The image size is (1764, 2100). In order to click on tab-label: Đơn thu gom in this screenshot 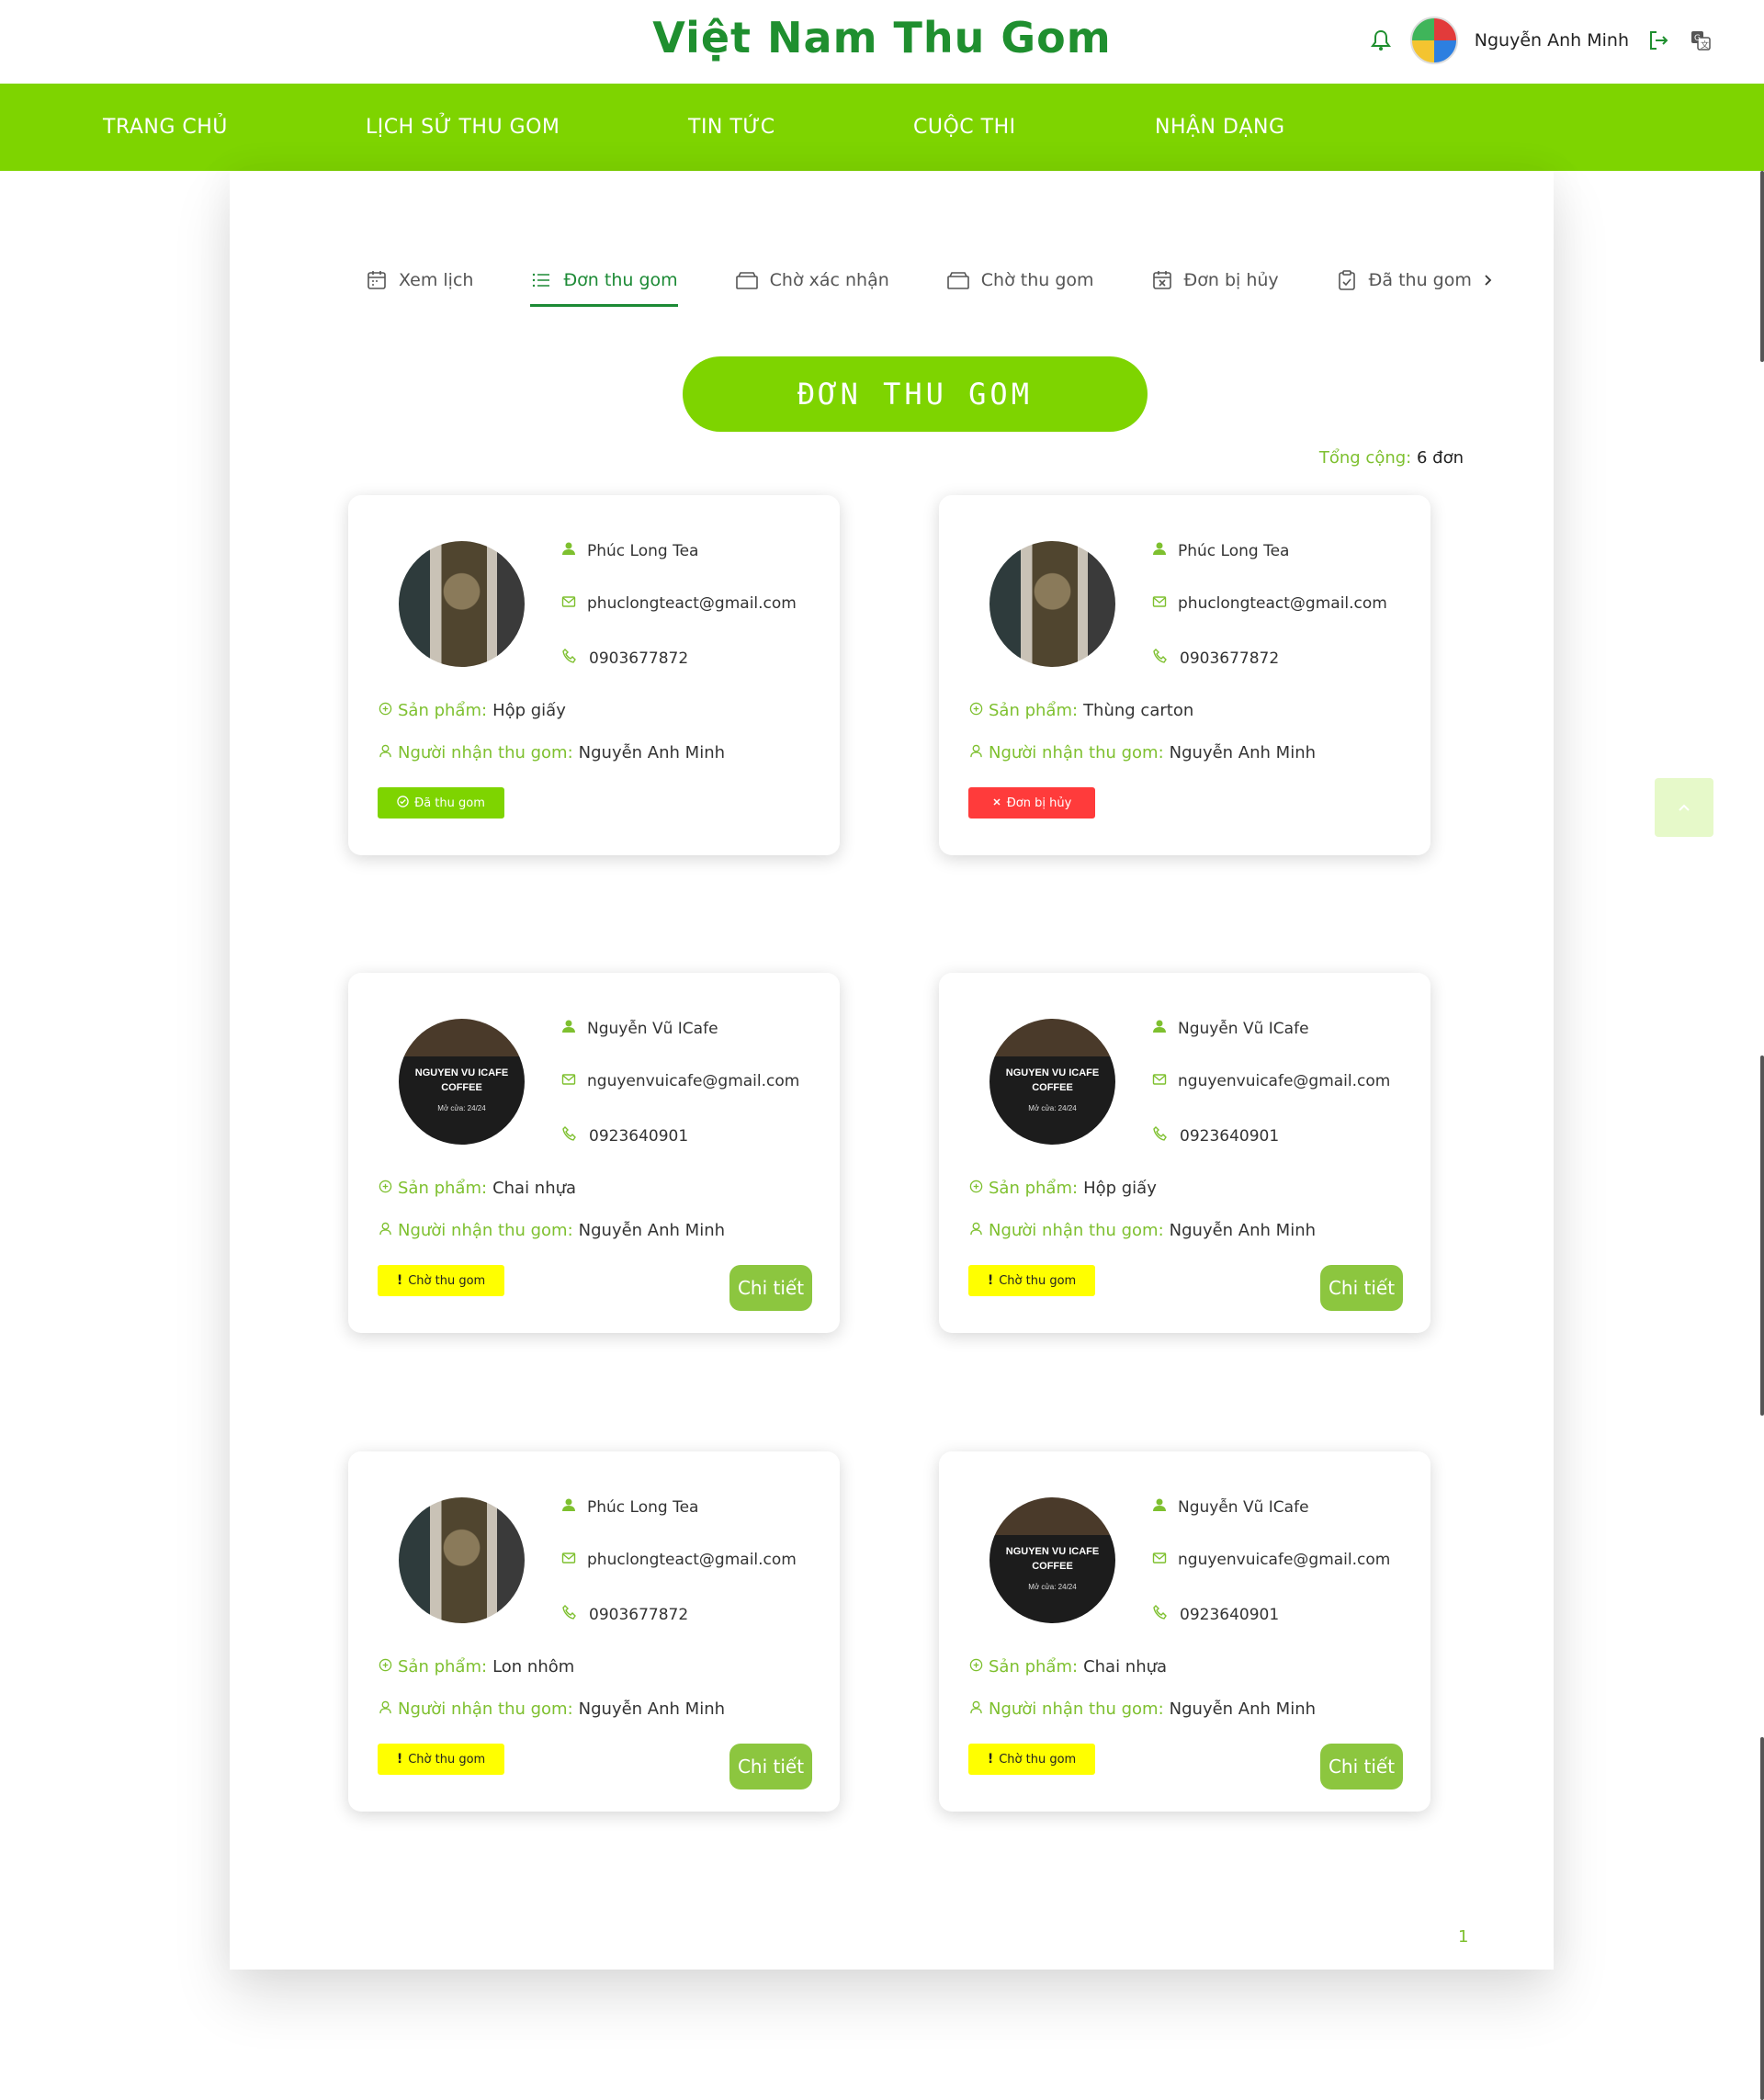, I will do `click(620, 280)`.